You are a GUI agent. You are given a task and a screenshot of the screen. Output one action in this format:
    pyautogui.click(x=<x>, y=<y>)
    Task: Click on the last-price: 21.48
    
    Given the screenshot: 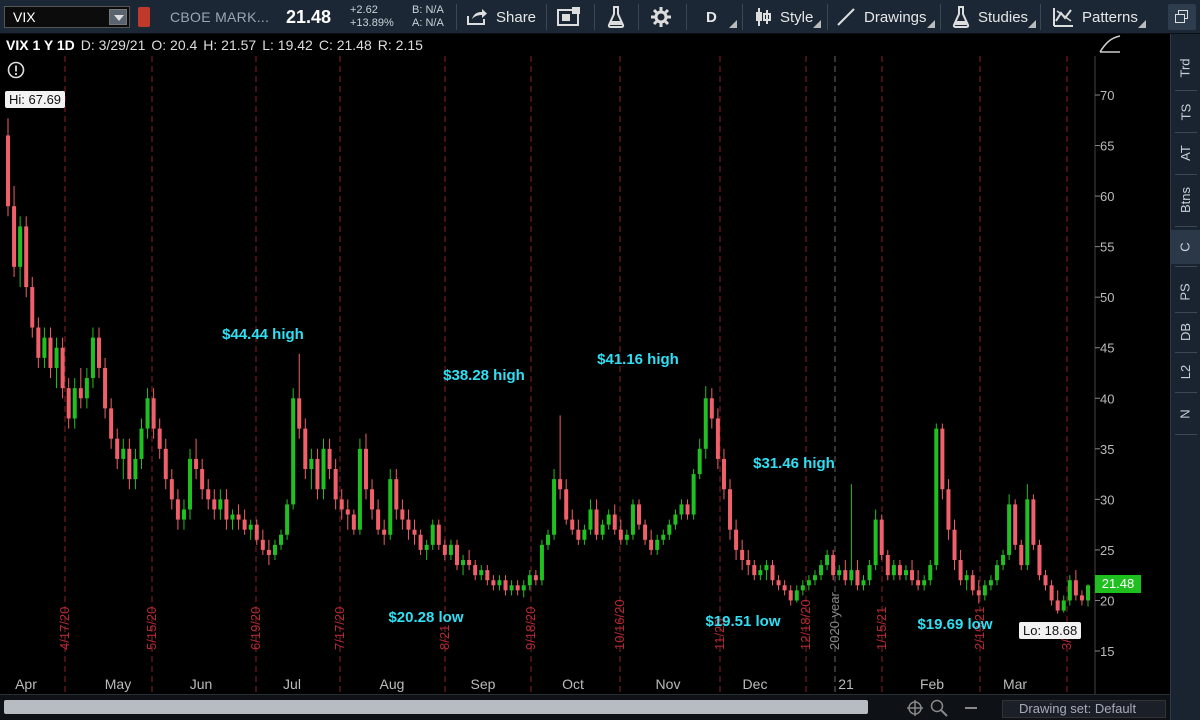 What is the action you would take?
    pyautogui.click(x=309, y=17)
    